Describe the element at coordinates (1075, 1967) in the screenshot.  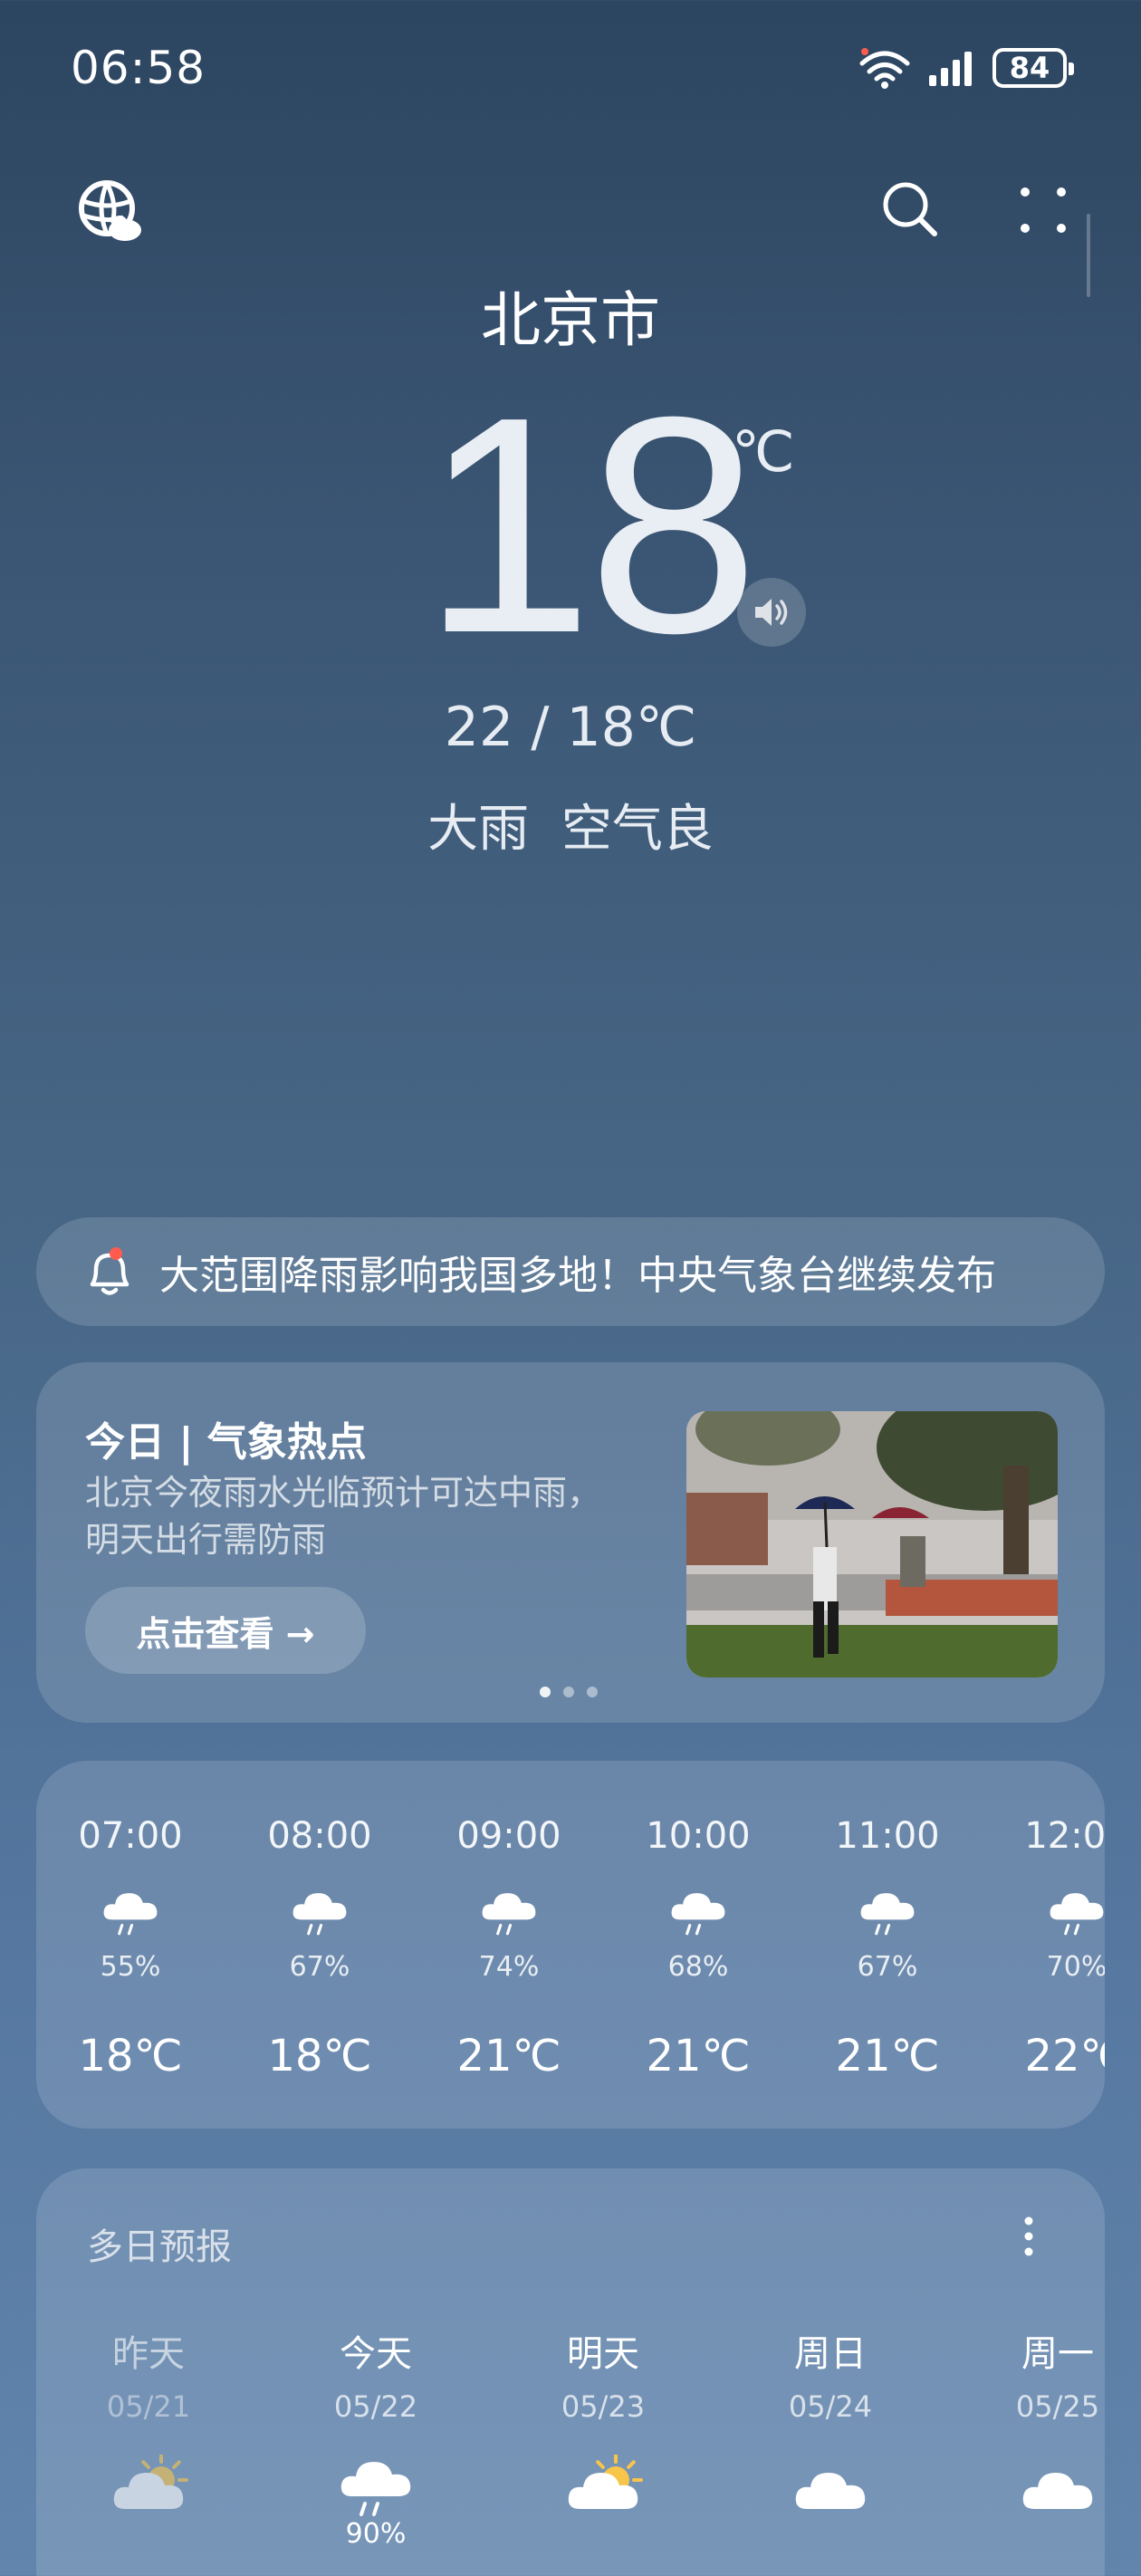
I see `hour-precipitation: 70%` at that location.